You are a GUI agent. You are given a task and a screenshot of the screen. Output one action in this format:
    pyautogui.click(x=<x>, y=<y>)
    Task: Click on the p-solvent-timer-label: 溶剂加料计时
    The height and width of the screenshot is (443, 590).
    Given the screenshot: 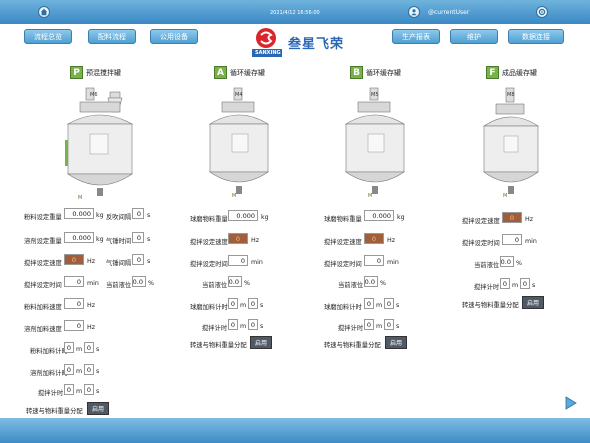 What is the action you would take?
    pyautogui.click(x=49, y=373)
    